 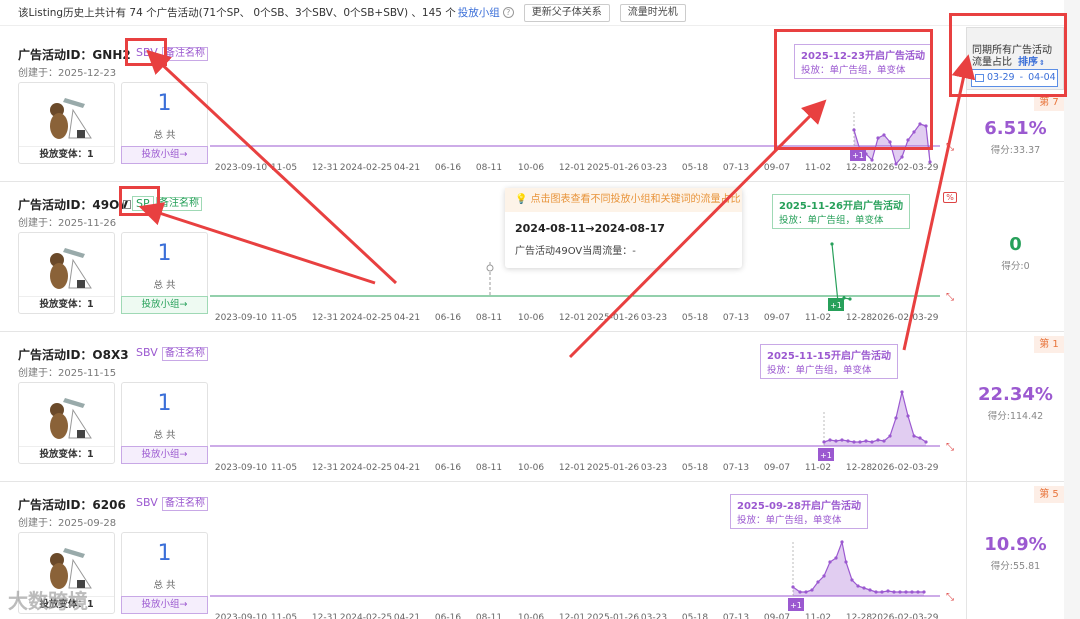 I want to click on created-date: 创建于：2025-12-23, so click(x=67, y=73).